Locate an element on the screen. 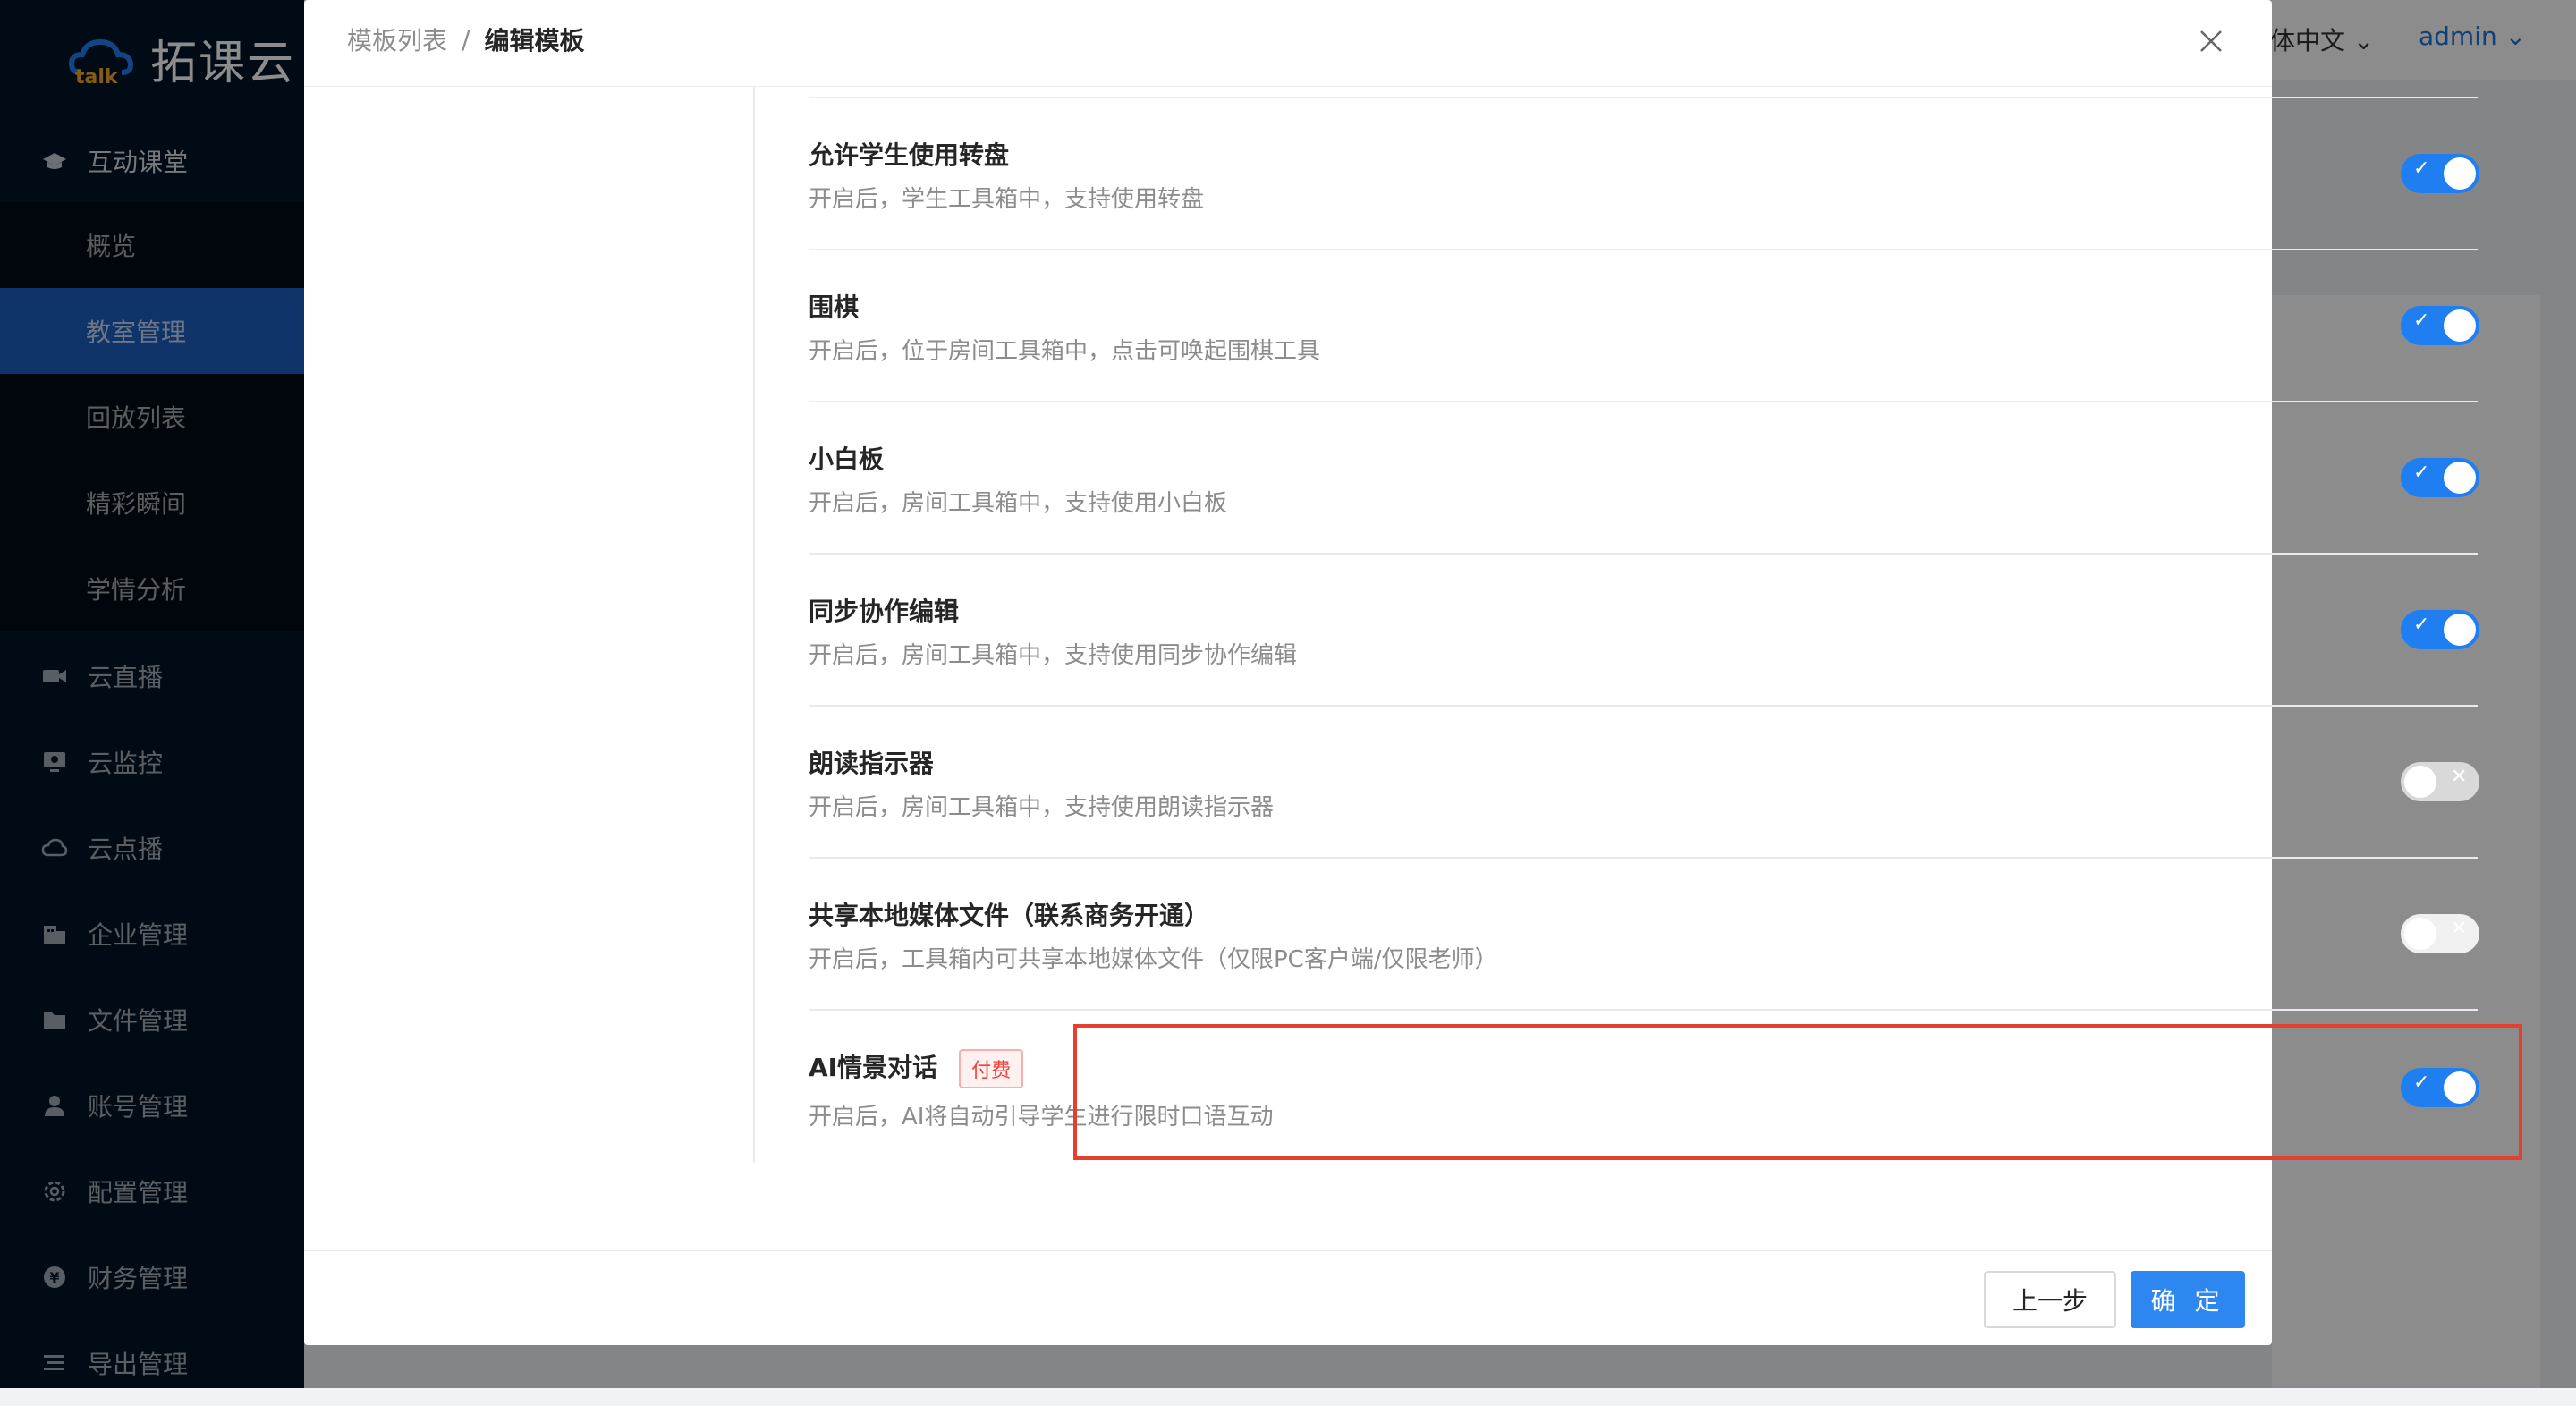 The height and width of the screenshot is (1406, 2576). setting-description: 开启后，房间工具箱中，支持使用小白板 is located at coordinates (1018, 504).